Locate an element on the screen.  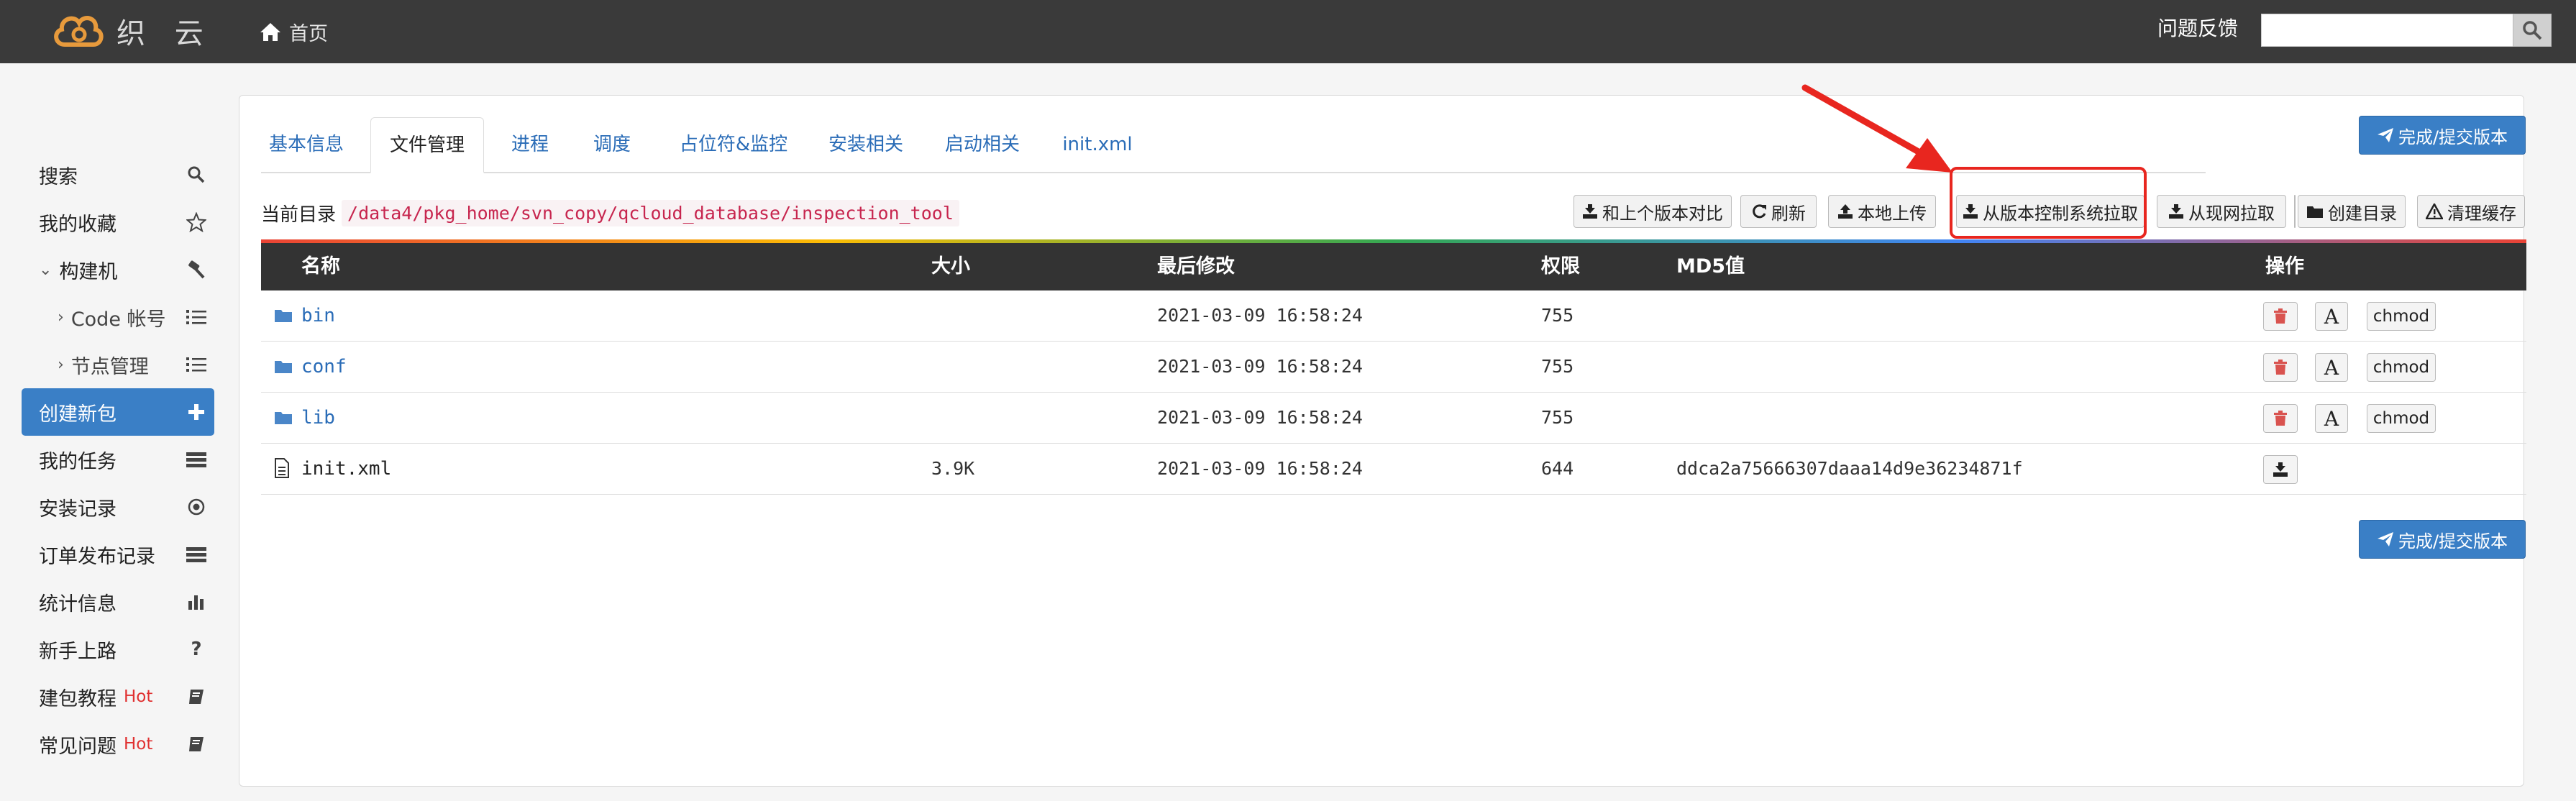
sidebar-item-node-management: › 节点管理 is located at coordinates (118, 364).